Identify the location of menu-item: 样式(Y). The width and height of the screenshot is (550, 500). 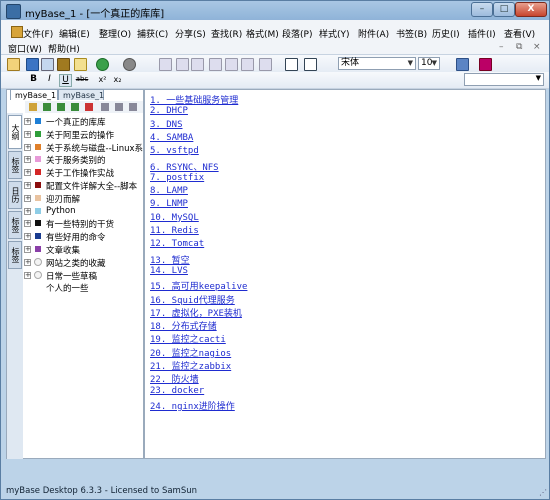
(334, 33).